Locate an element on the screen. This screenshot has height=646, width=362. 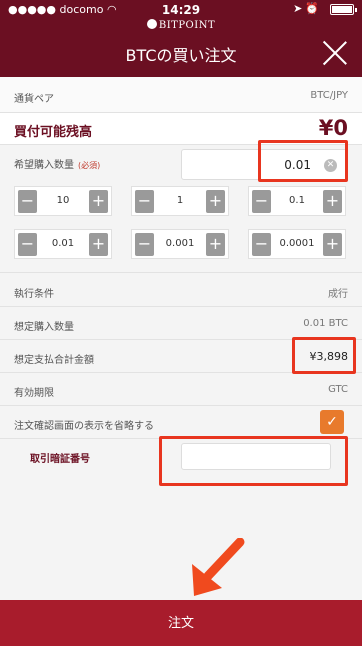
trading-pin-row: 取引暗証番号 is located at coordinates (181, 460).